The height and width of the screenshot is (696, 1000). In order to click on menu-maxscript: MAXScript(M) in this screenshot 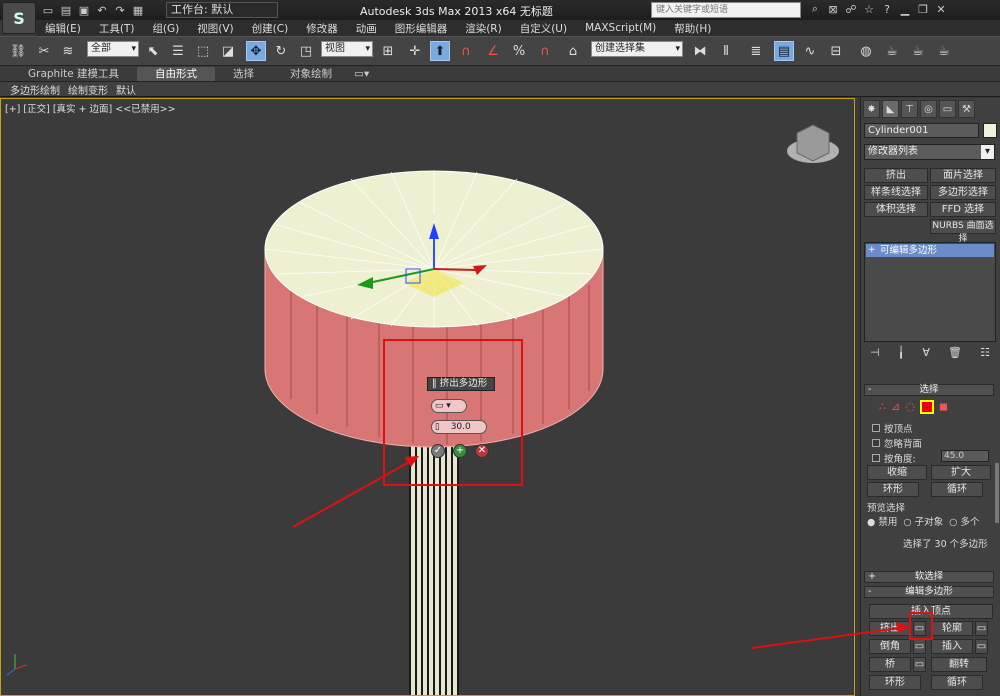, I will do `click(620, 28)`.